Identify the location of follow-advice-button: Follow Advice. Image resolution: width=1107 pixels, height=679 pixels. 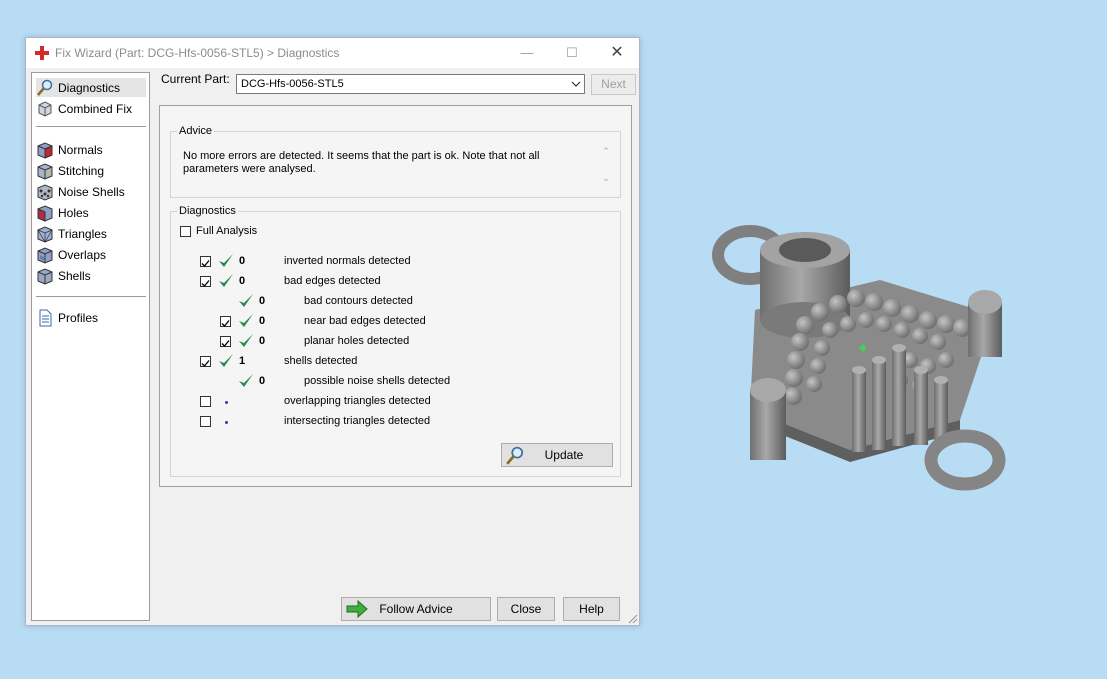
(416, 609).